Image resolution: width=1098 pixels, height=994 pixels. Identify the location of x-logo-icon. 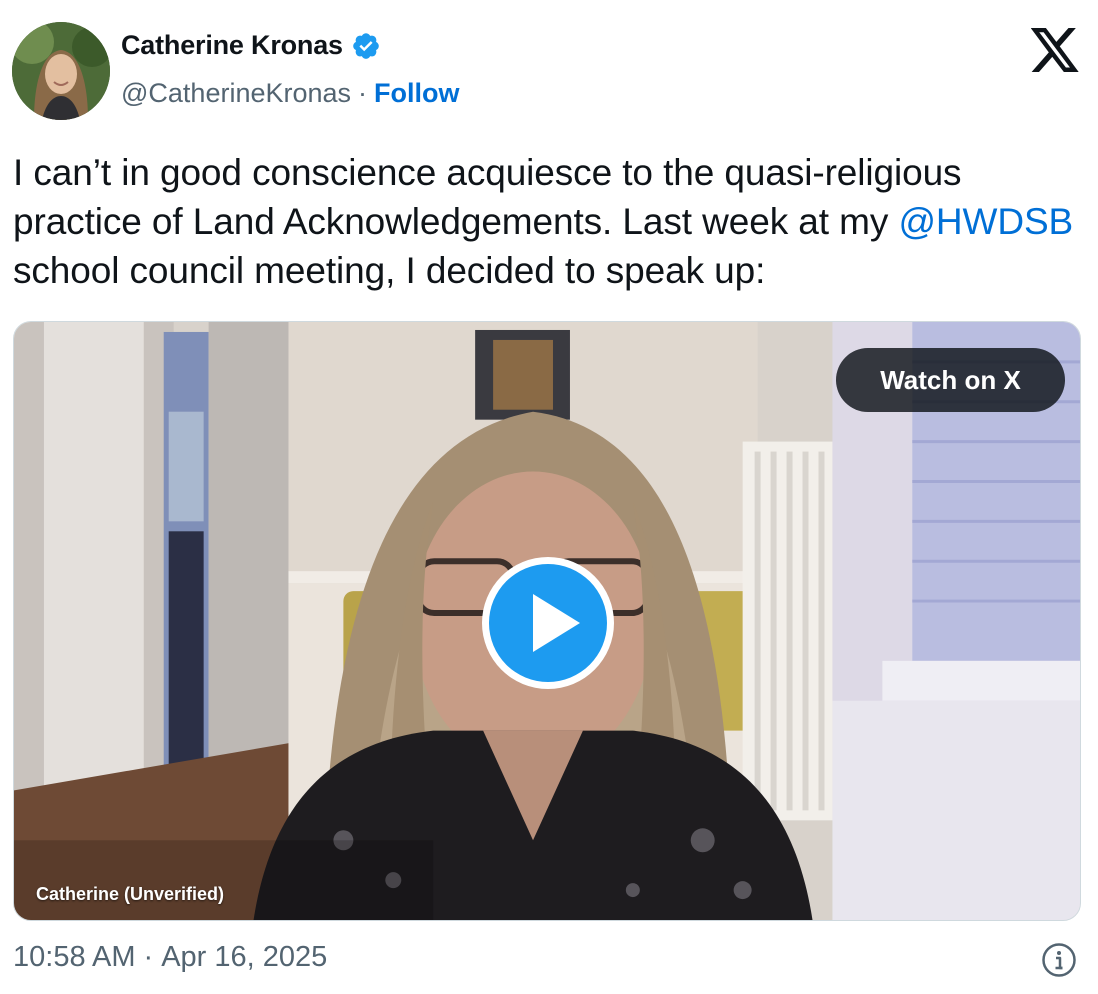
(1055, 50).